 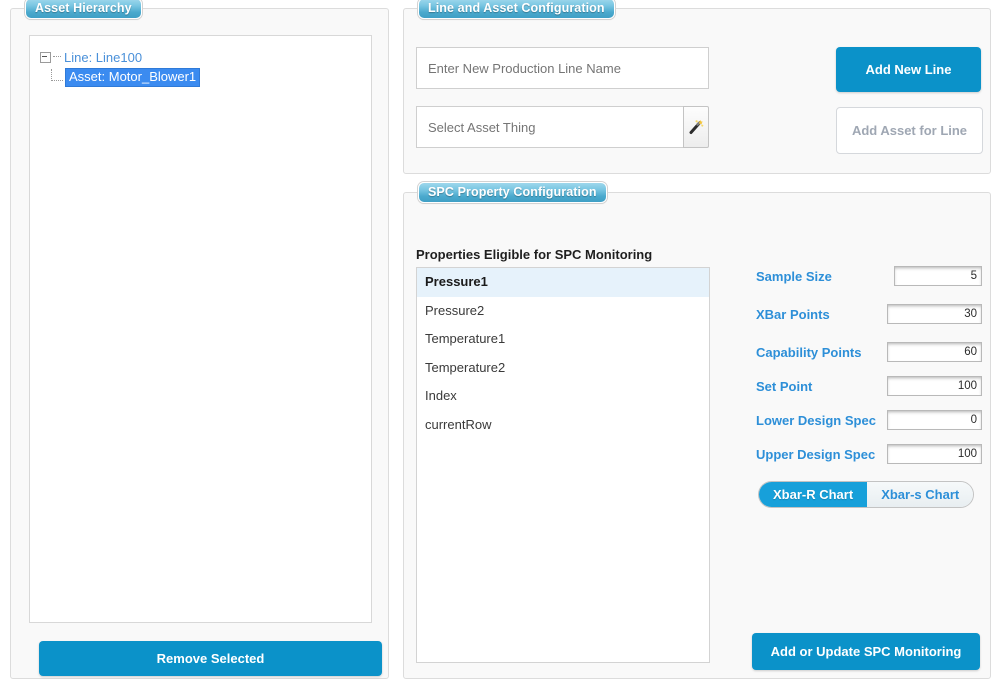 I want to click on spc-field-row: XBar Points, so click(x=871, y=314).